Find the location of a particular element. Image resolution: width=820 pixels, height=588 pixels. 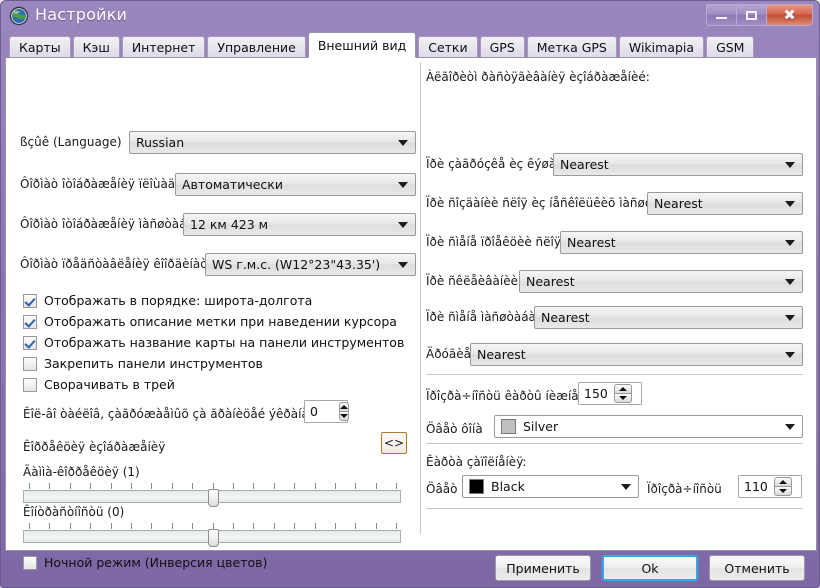

minimize-button is located at coordinates (722, 15).